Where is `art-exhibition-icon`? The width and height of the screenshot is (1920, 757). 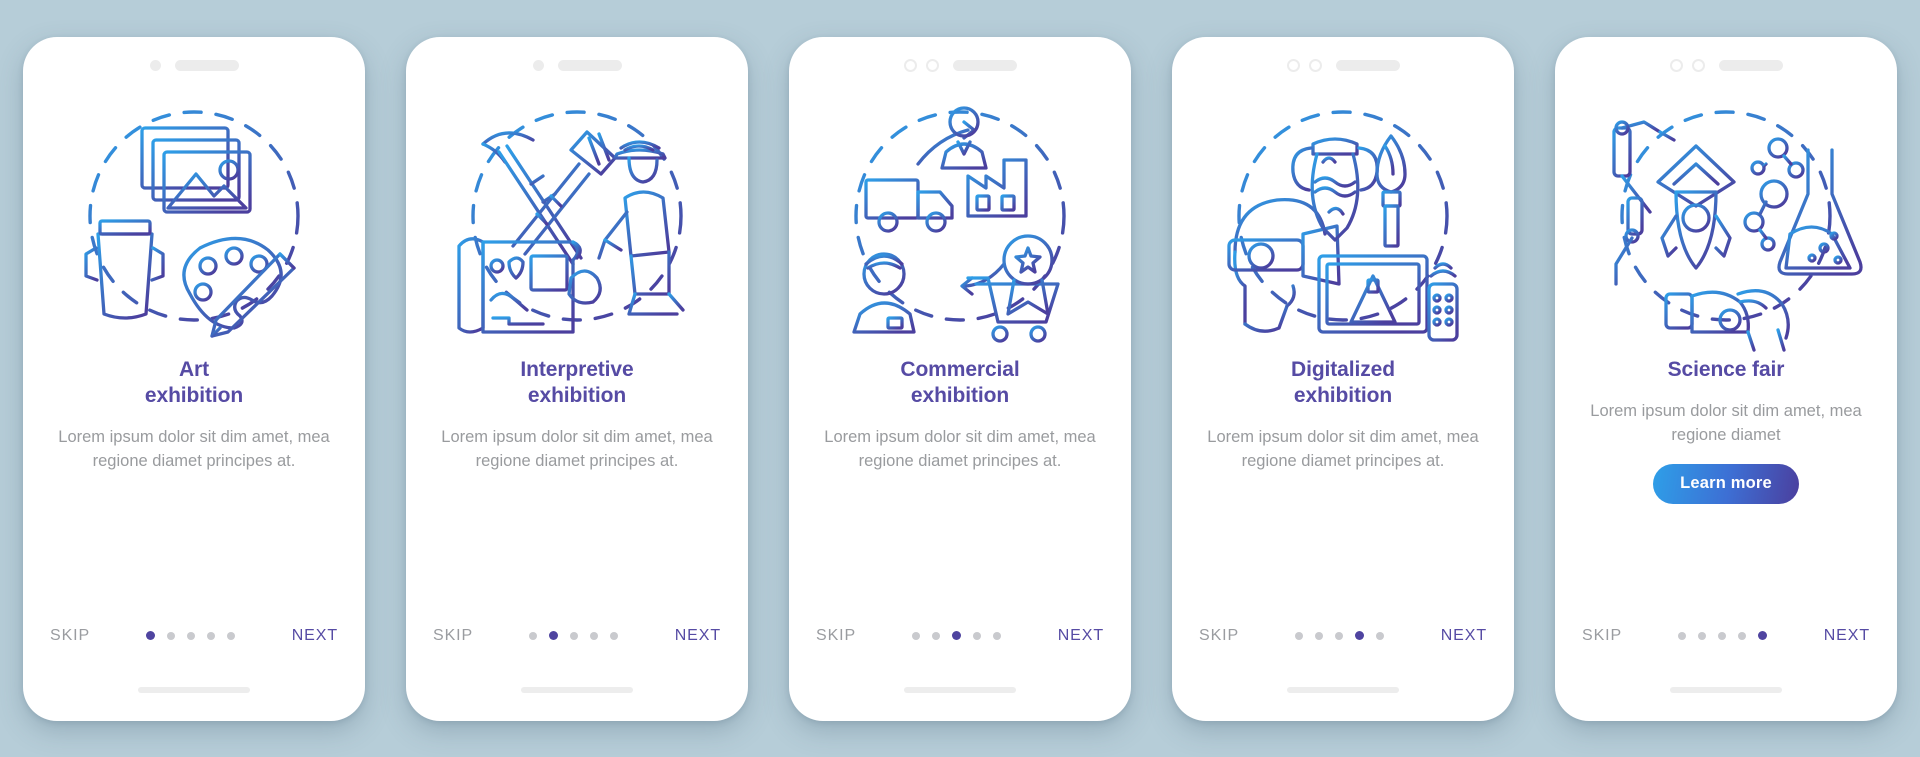 art-exhibition-icon is located at coordinates (194, 221).